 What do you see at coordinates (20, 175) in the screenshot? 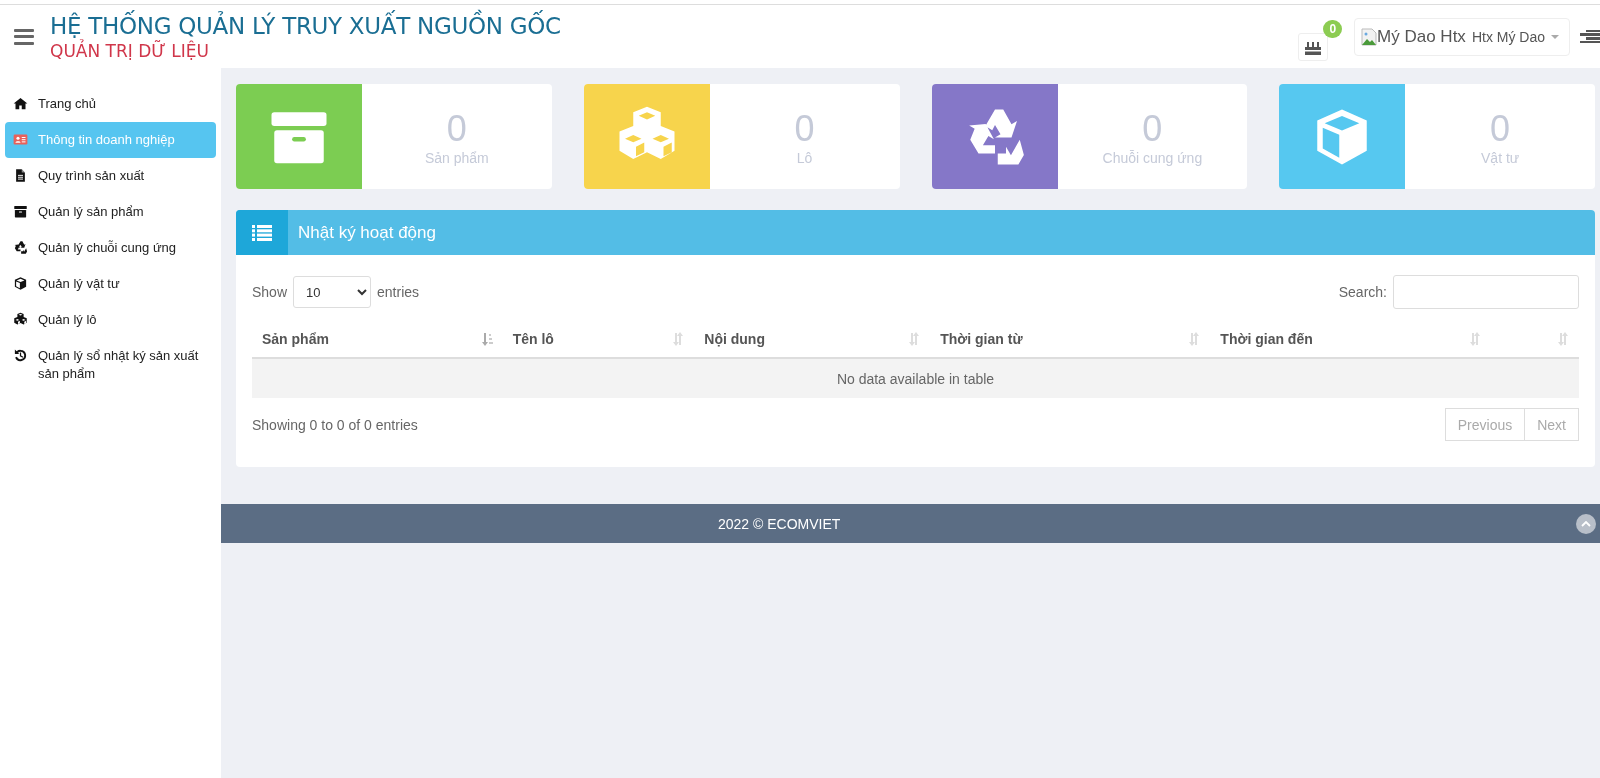
I see `file-icon` at bounding box center [20, 175].